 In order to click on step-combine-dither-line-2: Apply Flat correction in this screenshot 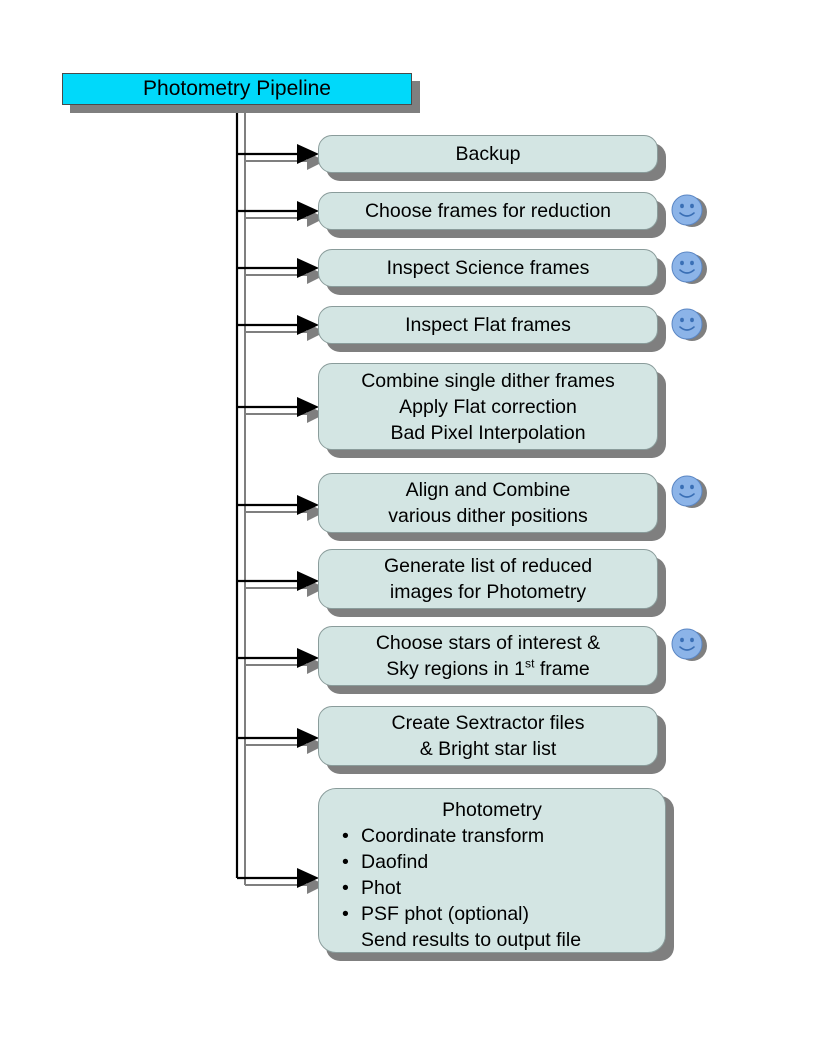, I will do `click(488, 406)`.